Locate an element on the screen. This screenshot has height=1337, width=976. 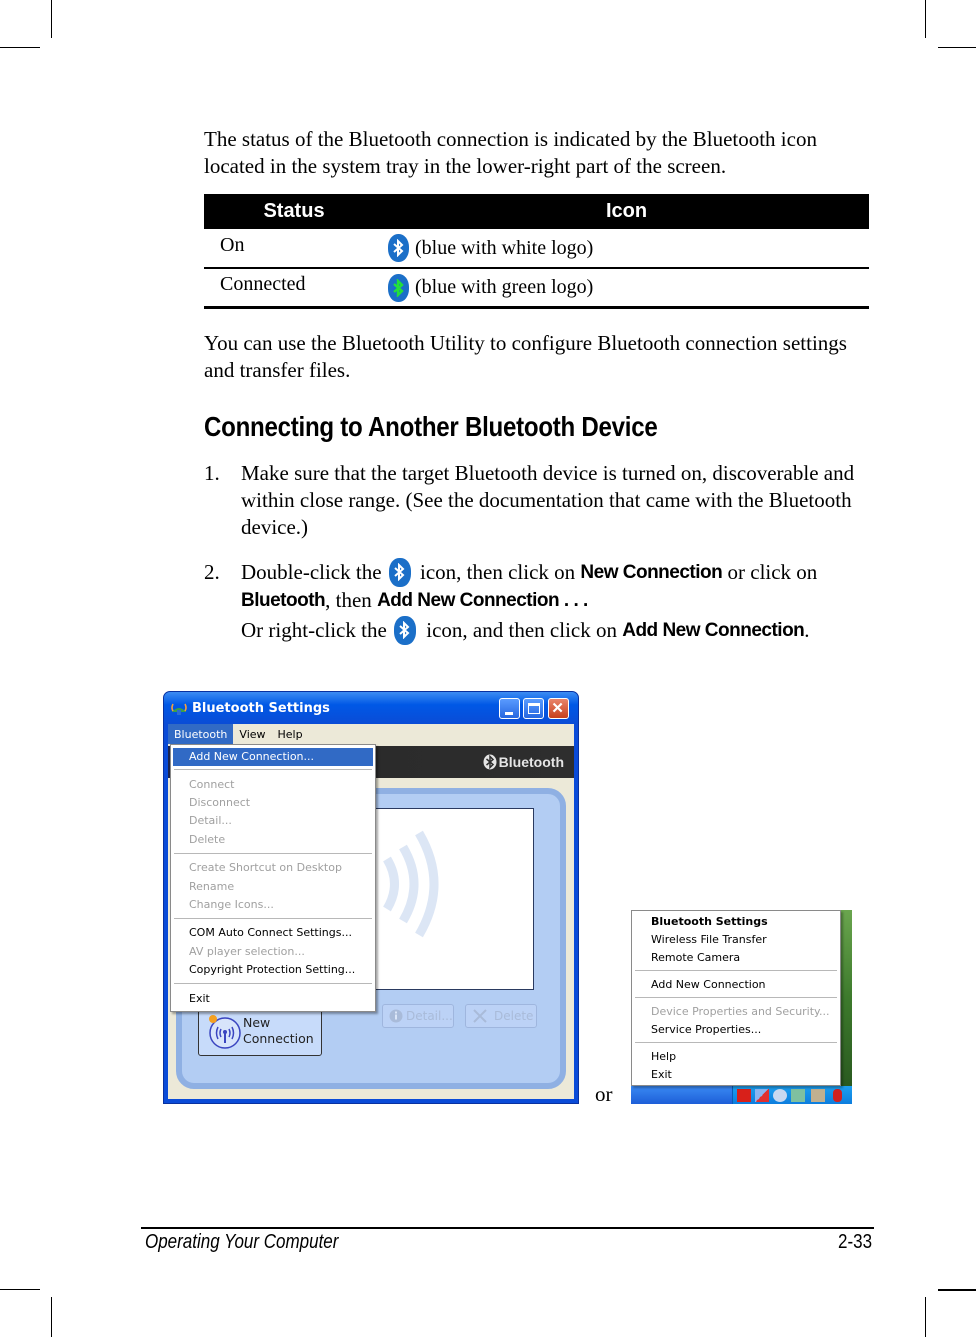
text: Double-click the is located at coordinates (314, 571).